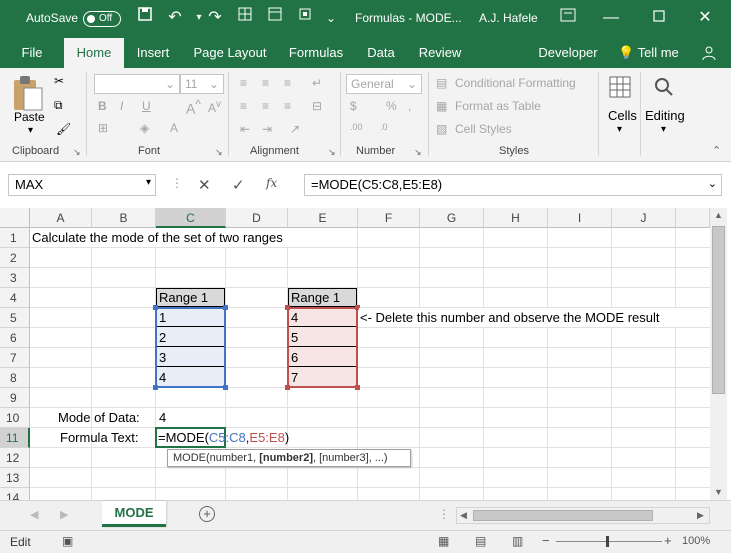 The height and width of the screenshot is (553, 731). What do you see at coordinates (15, 338) in the screenshot?
I see `row-header: 6` at bounding box center [15, 338].